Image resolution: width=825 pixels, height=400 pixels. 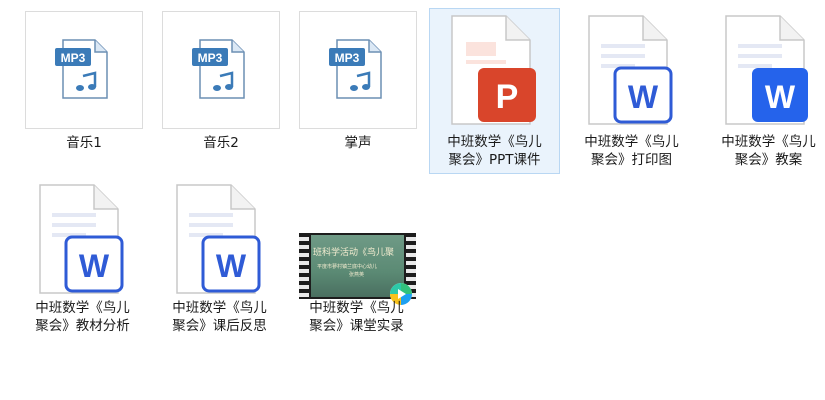 I want to click on file-item-ppt-courseware: P 中班数学《鸟儿 聚会》PPT课件, so click(x=494, y=91).